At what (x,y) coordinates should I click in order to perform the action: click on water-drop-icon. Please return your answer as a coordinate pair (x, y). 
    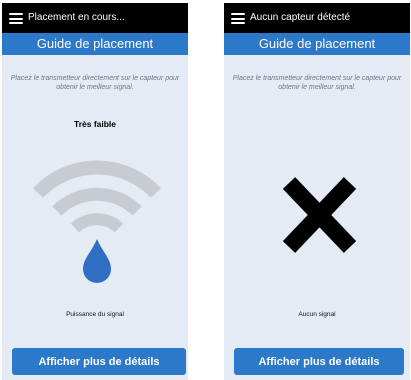
    Looking at the image, I should click on (97, 261).